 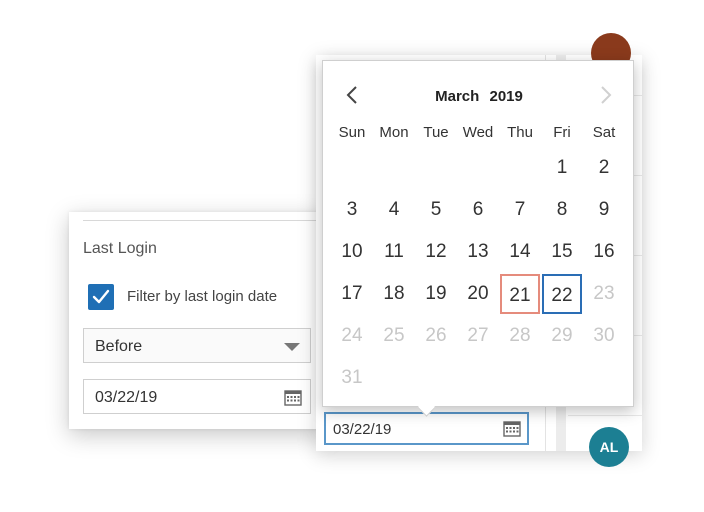 What do you see at coordinates (436, 294) in the screenshot?
I see `calendar-day: 19` at bounding box center [436, 294].